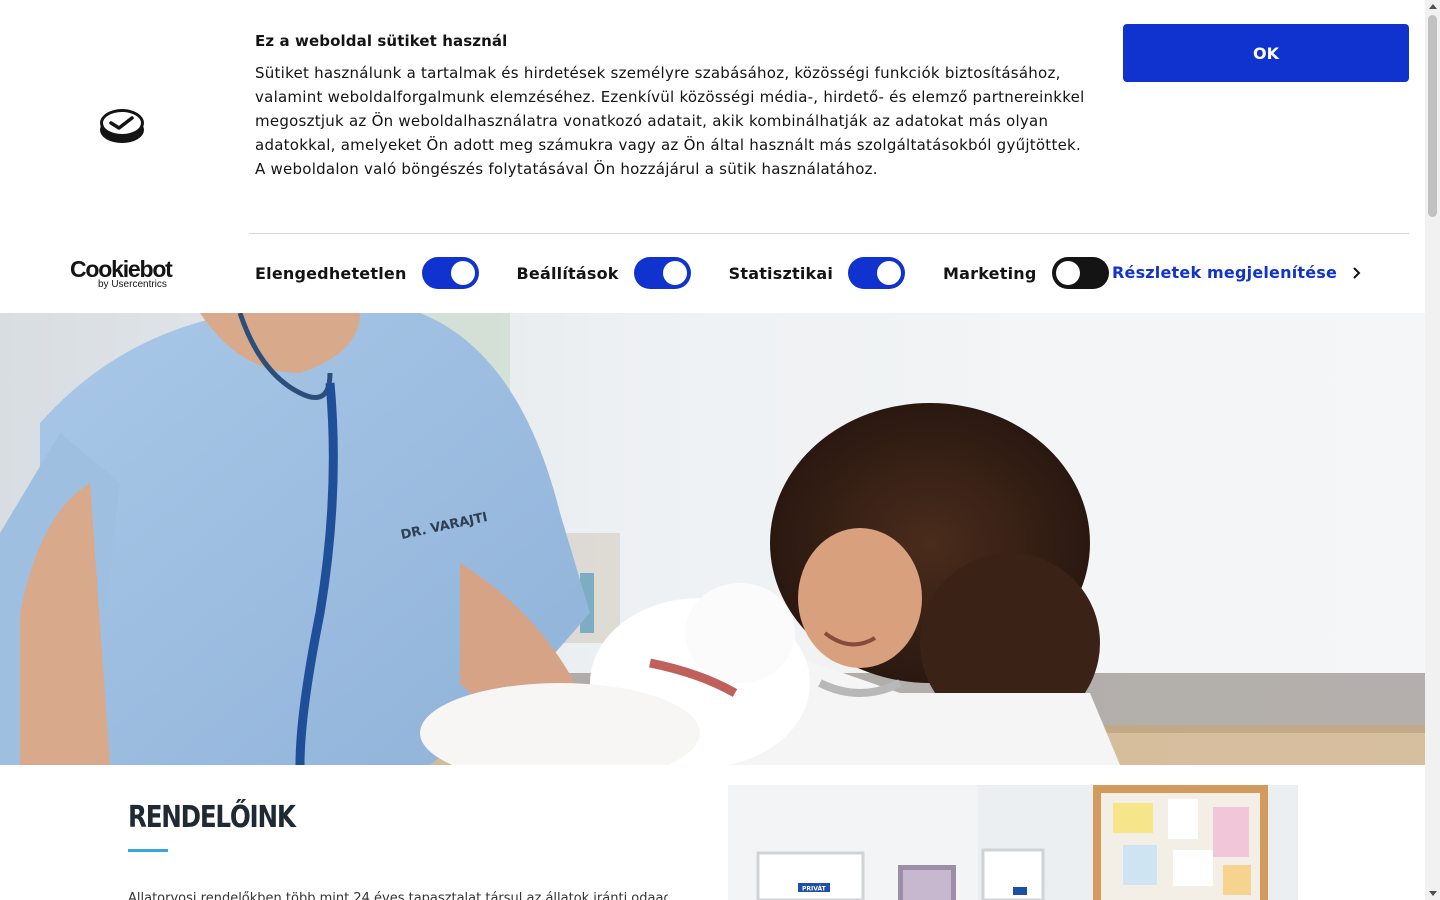 This screenshot has width=1440, height=900. What do you see at coordinates (829, 233) in the screenshot?
I see `divider` at bounding box center [829, 233].